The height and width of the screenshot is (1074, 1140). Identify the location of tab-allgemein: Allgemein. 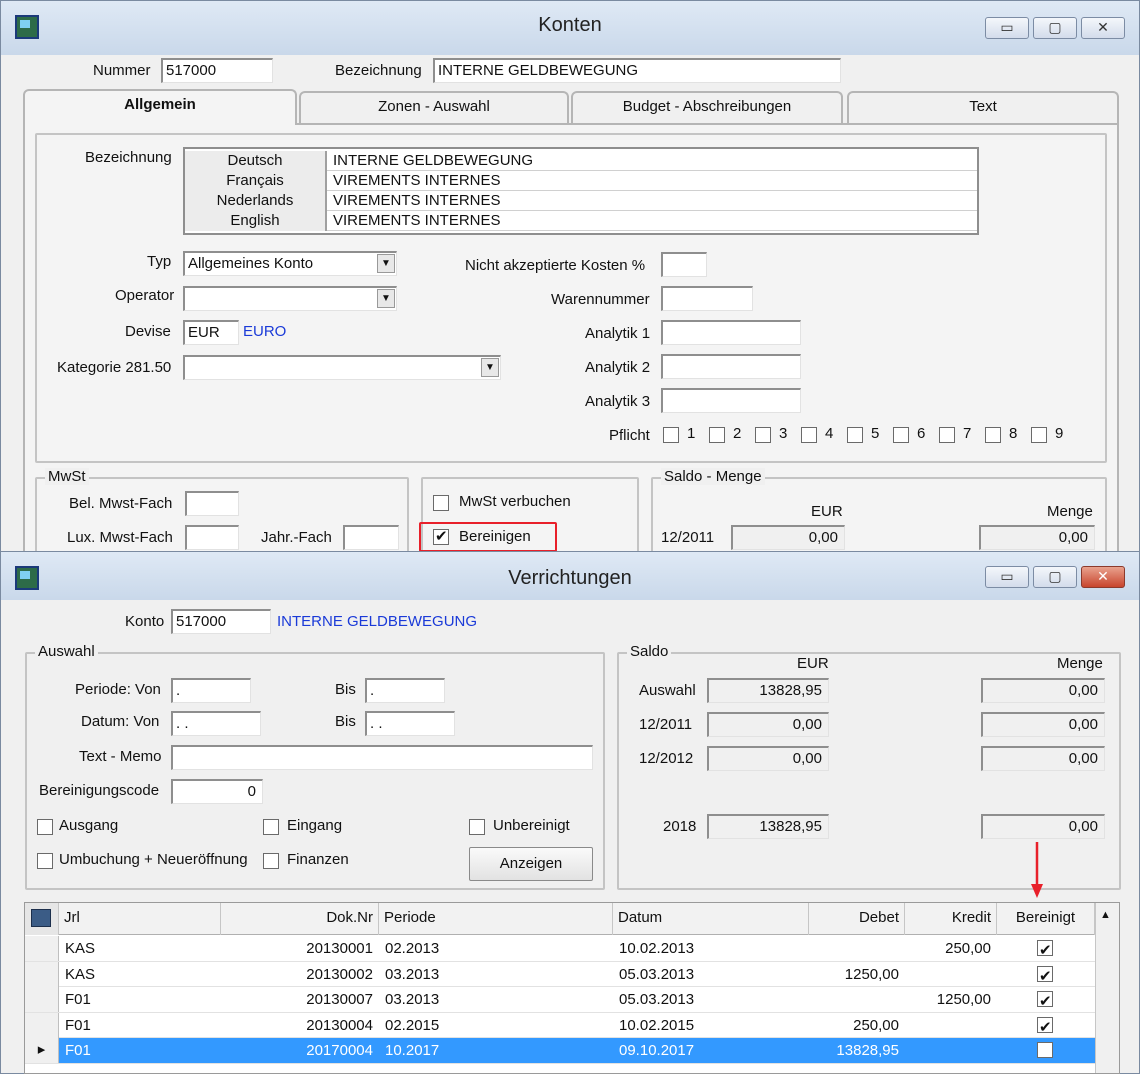
(160, 107).